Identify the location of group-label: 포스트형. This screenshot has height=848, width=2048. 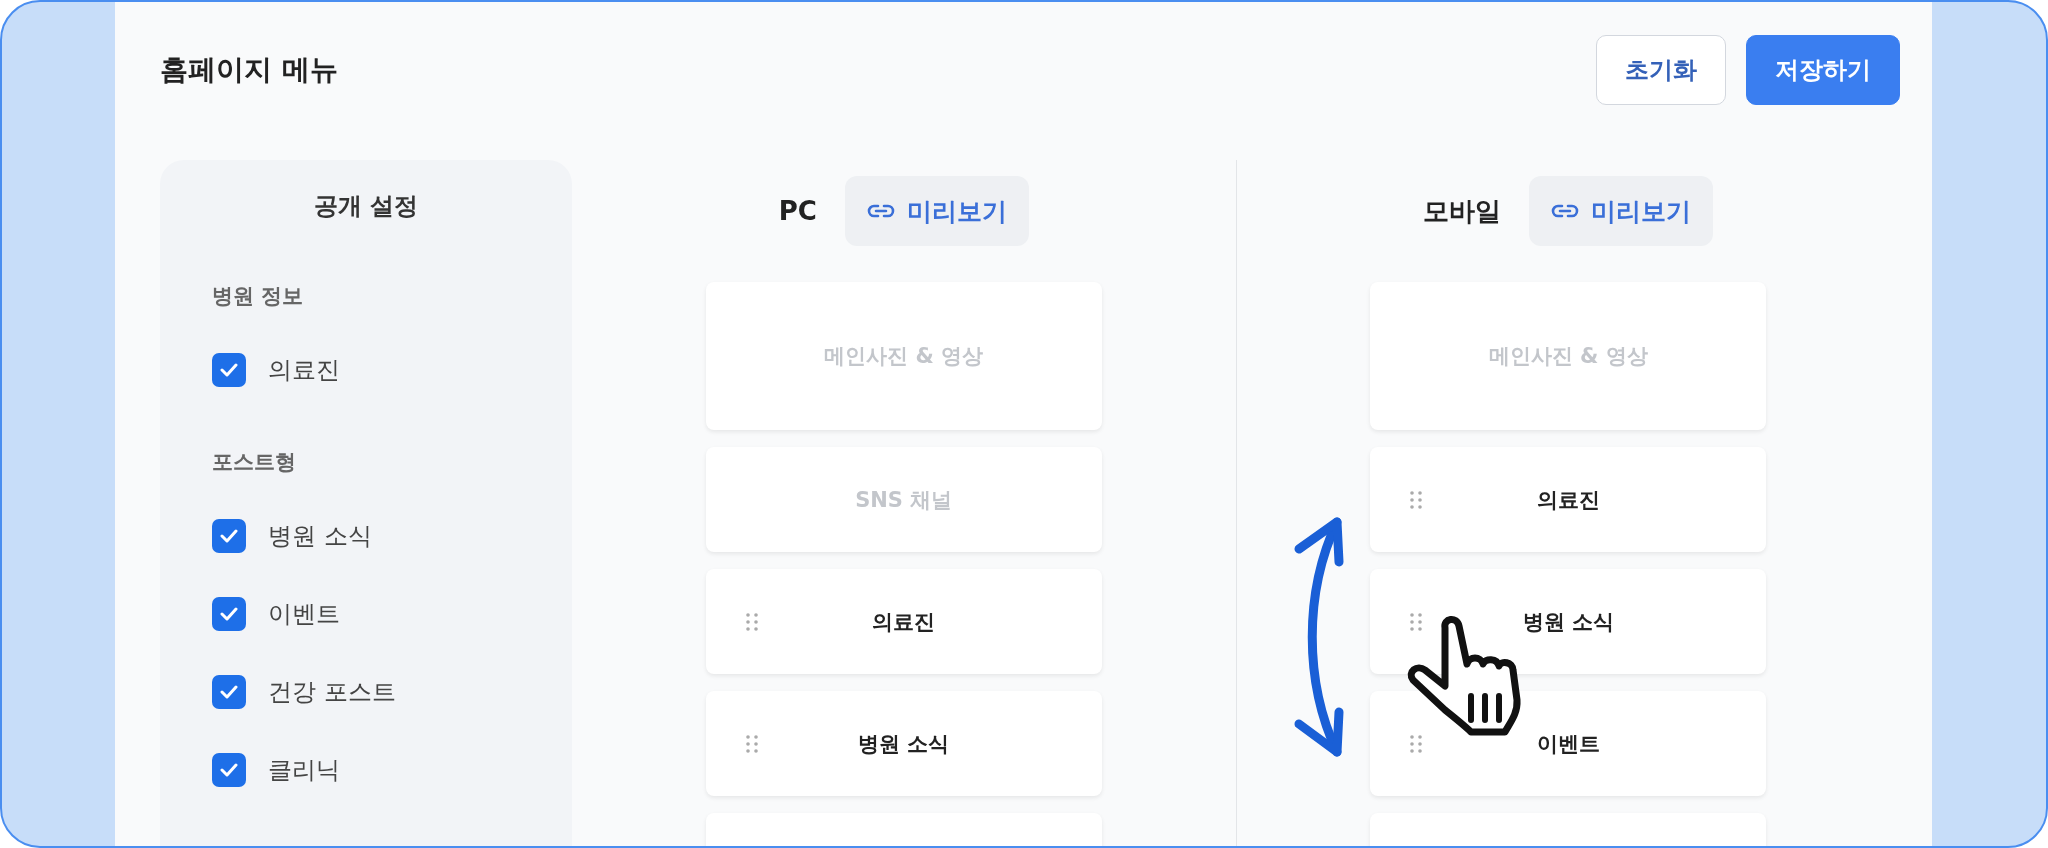
(254, 462).